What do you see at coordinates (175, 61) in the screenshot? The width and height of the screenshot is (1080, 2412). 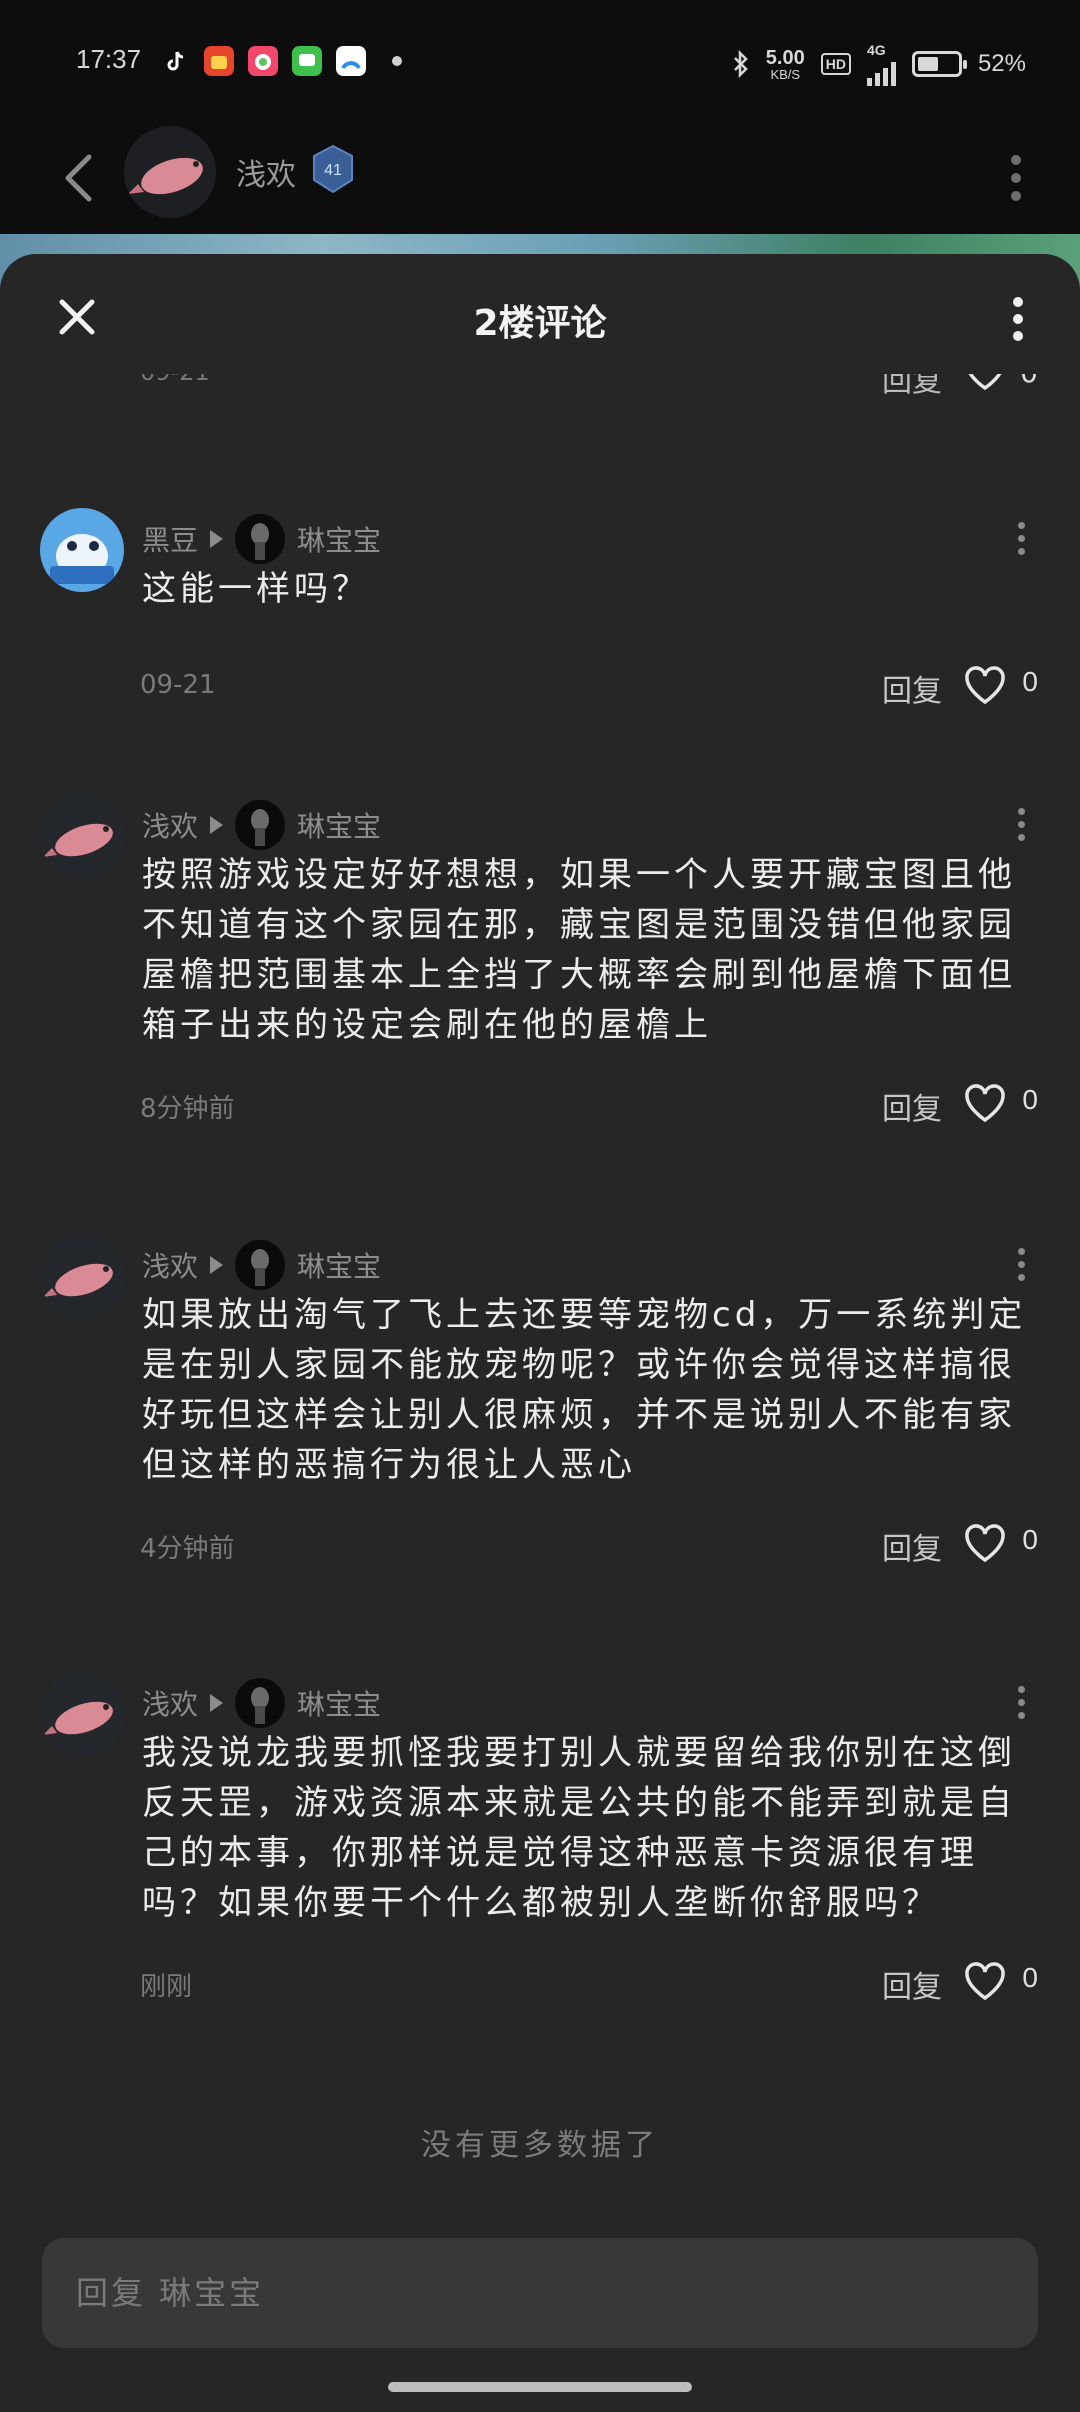 I see `tiktok-app-icon` at bounding box center [175, 61].